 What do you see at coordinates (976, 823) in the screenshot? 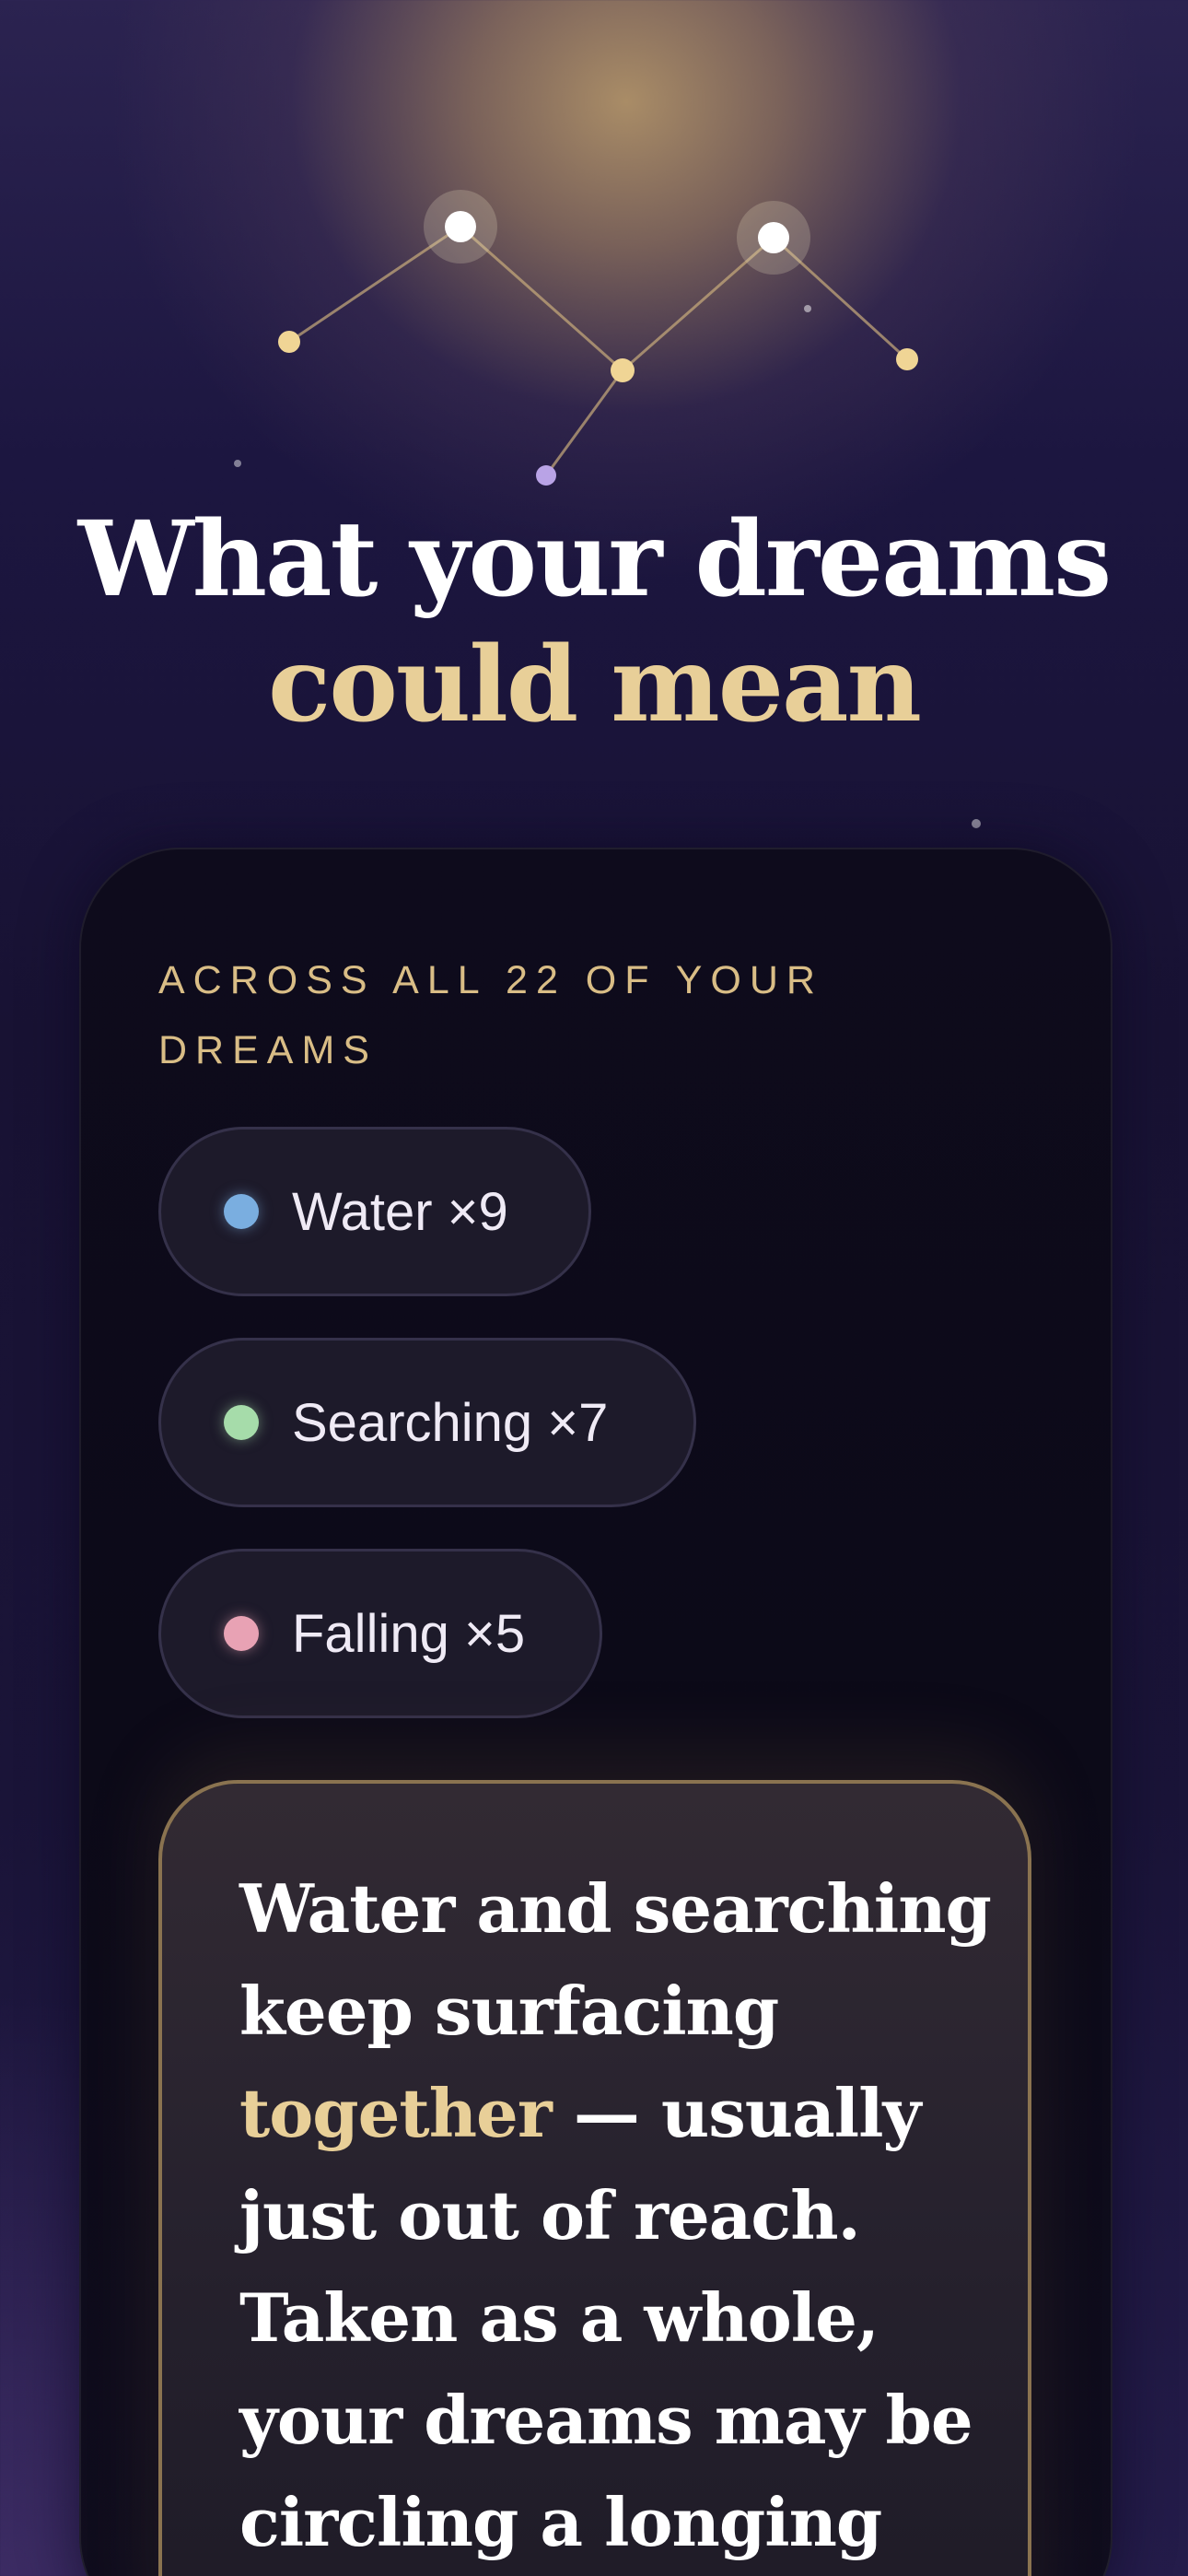
I see `twinkle-star` at bounding box center [976, 823].